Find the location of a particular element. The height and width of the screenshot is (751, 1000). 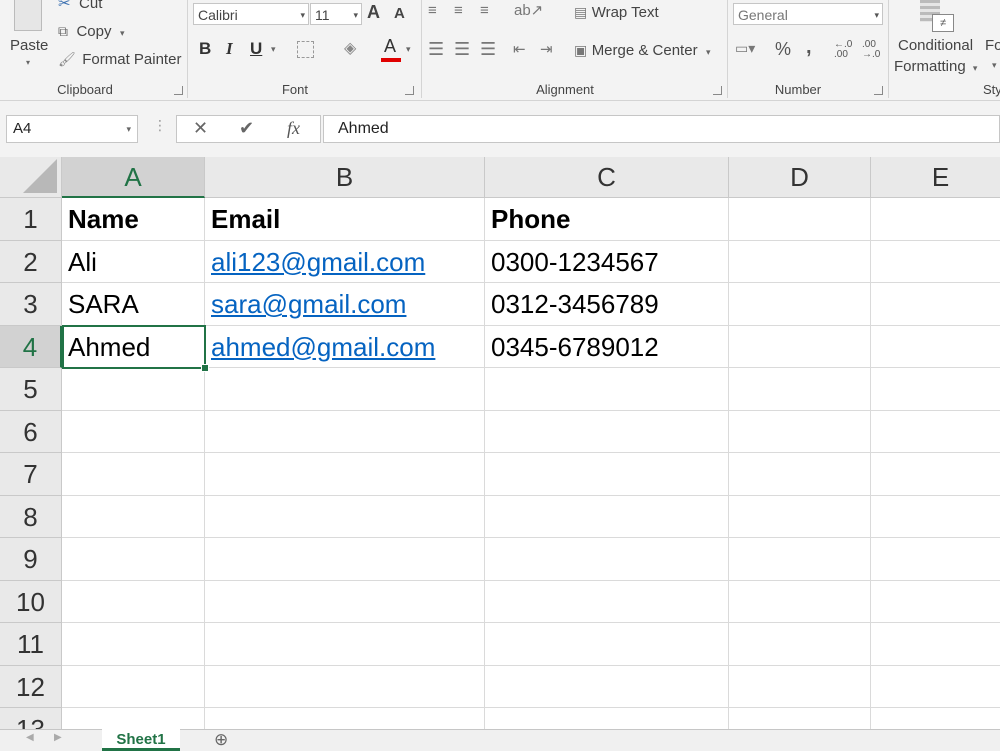

cell-b9 is located at coordinates (345, 559).